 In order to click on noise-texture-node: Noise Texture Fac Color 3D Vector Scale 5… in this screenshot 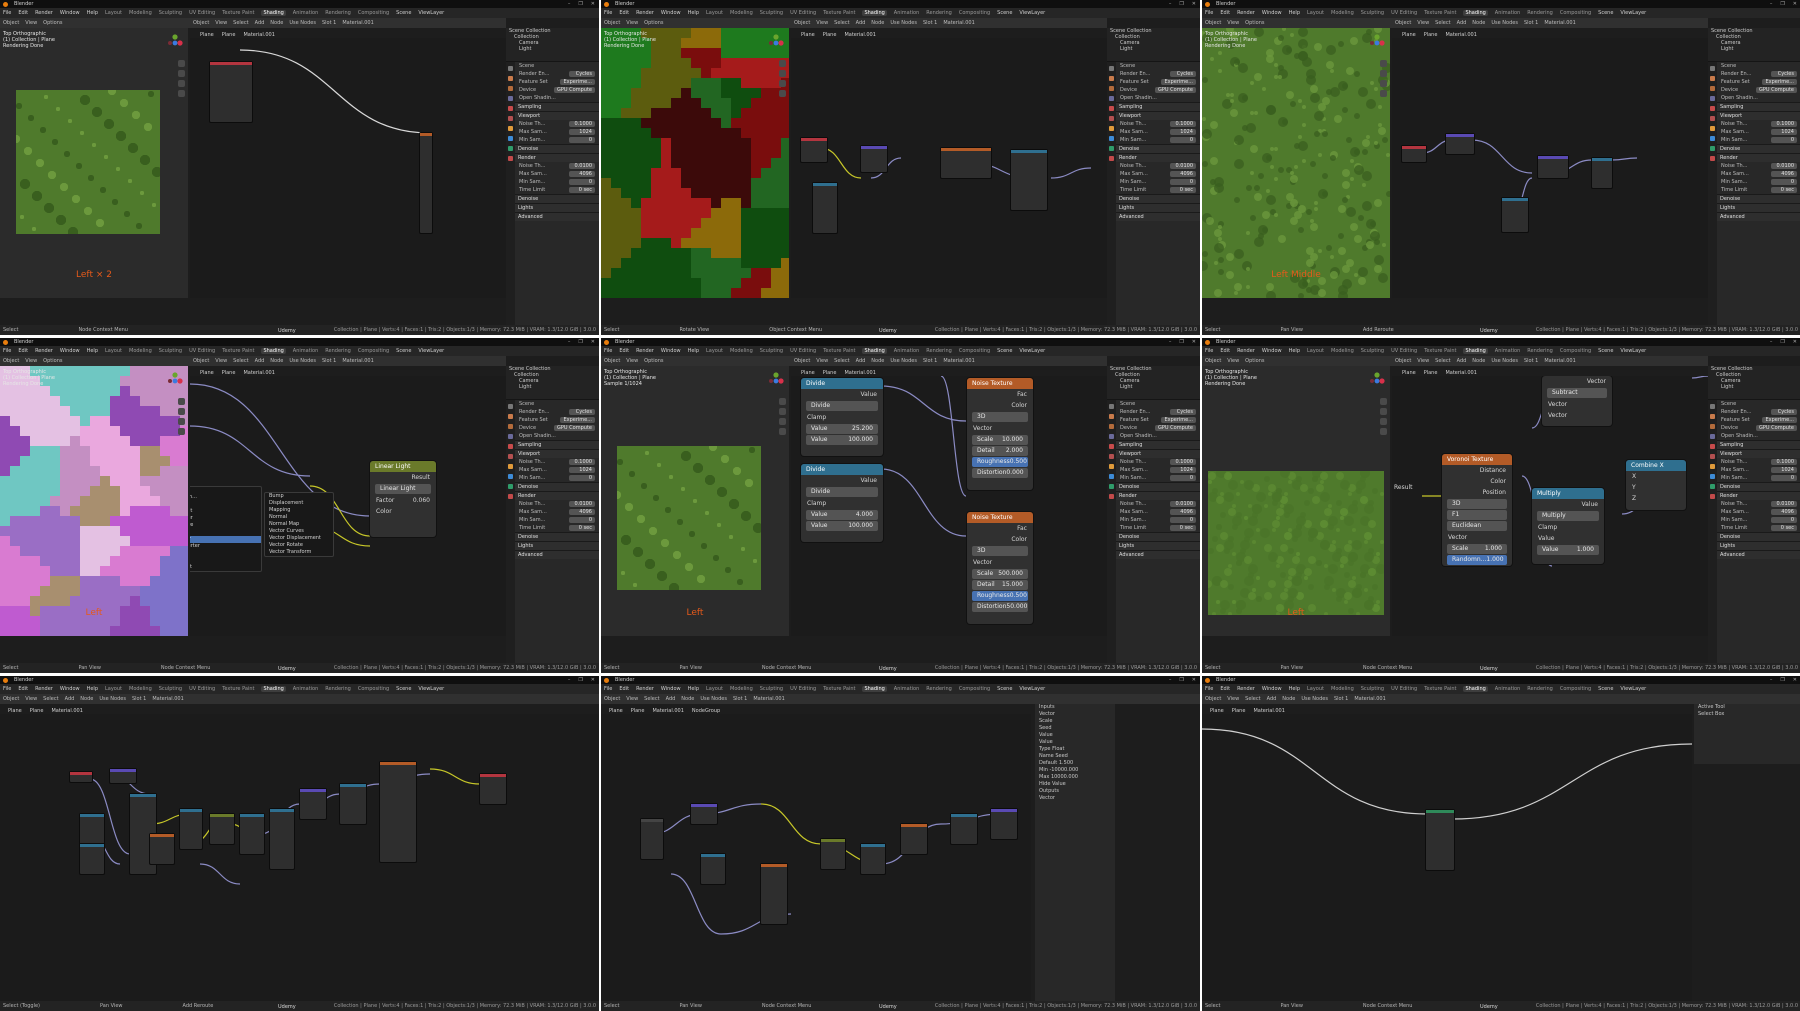, I will do `click(1000, 568)`.